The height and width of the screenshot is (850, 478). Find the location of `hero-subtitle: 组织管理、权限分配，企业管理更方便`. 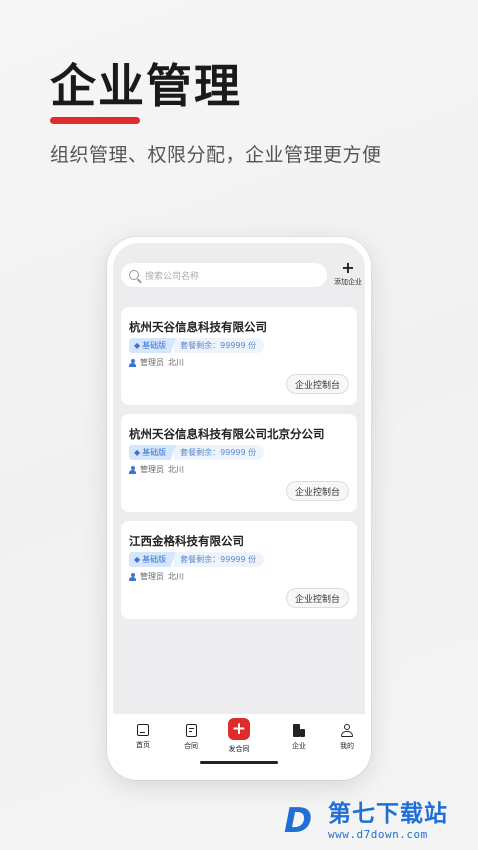

hero-subtitle: 组织管理、权限分配，企业管理更方便 is located at coordinates (216, 155).